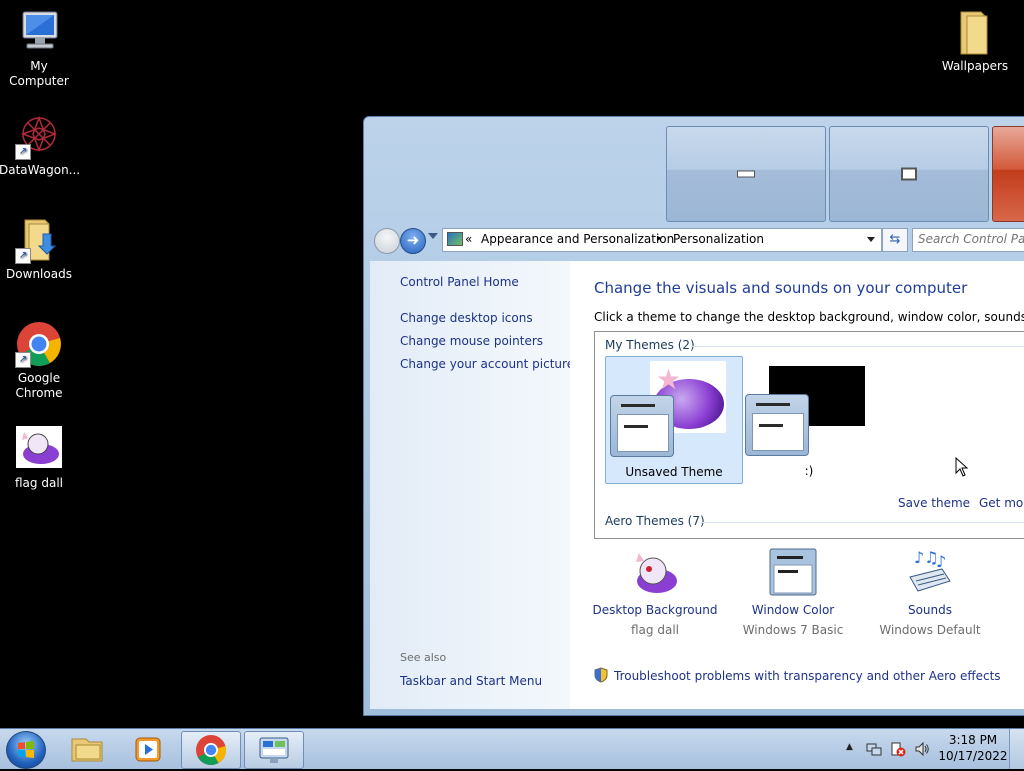 This screenshot has height=771, width=1024. I want to click on desktop-background-item: Desktop Background flag dall, so click(655, 592).